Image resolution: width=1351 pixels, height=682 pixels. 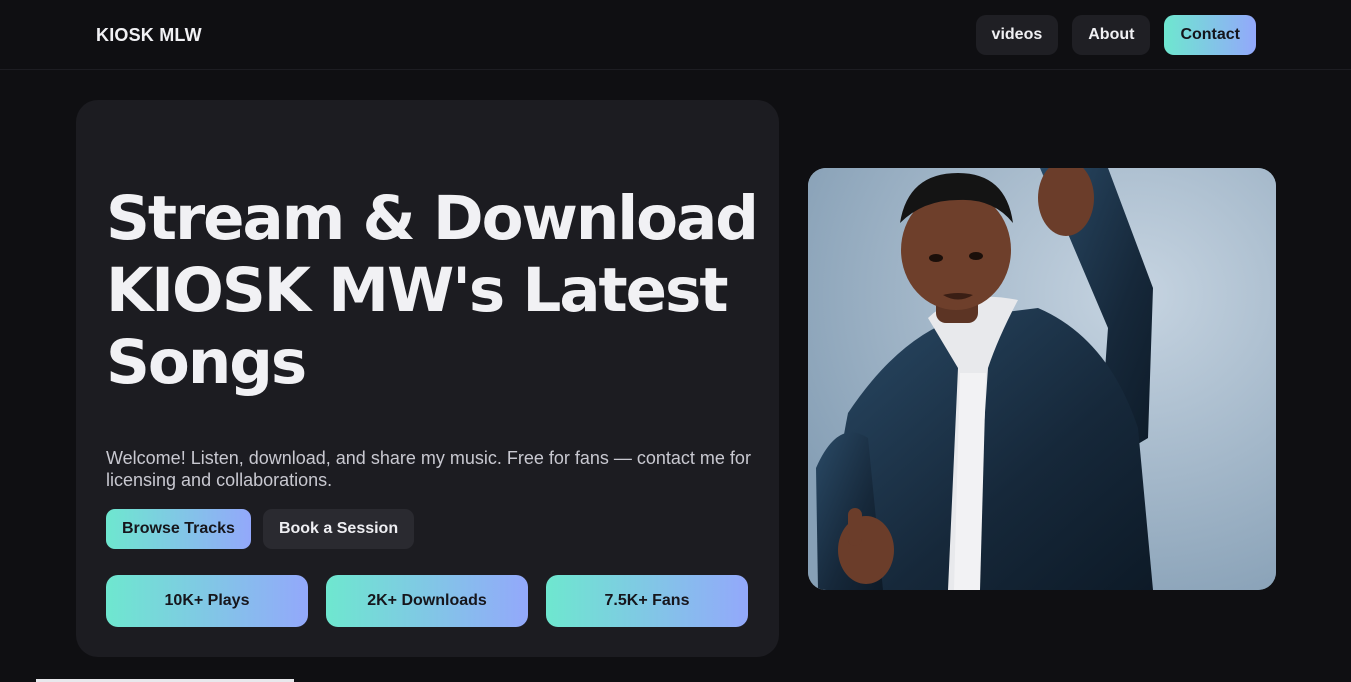 What do you see at coordinates (1111, 35) in the screenshot?
I see `nav-about-button: About` at bounding box center [1111, 35].